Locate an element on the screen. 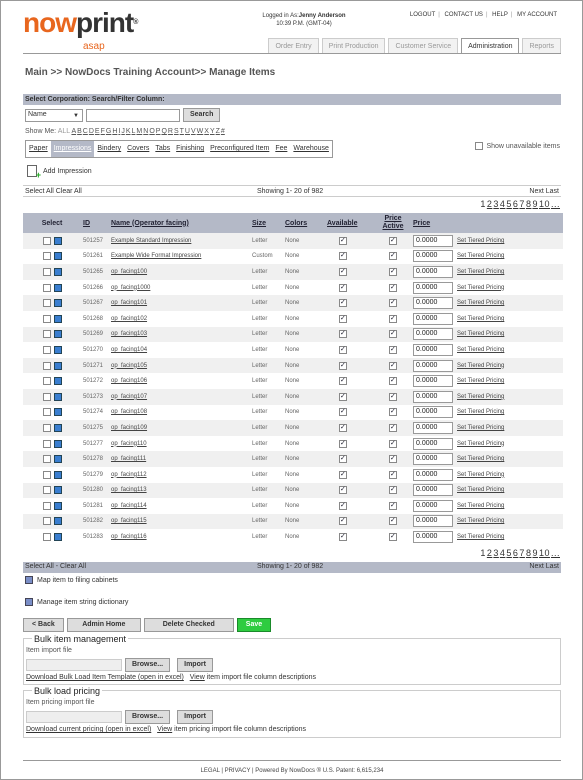 Image resolution: width=583 pixels, height=780 pixels. letter-filter: D is located at coordinates (91, 131).